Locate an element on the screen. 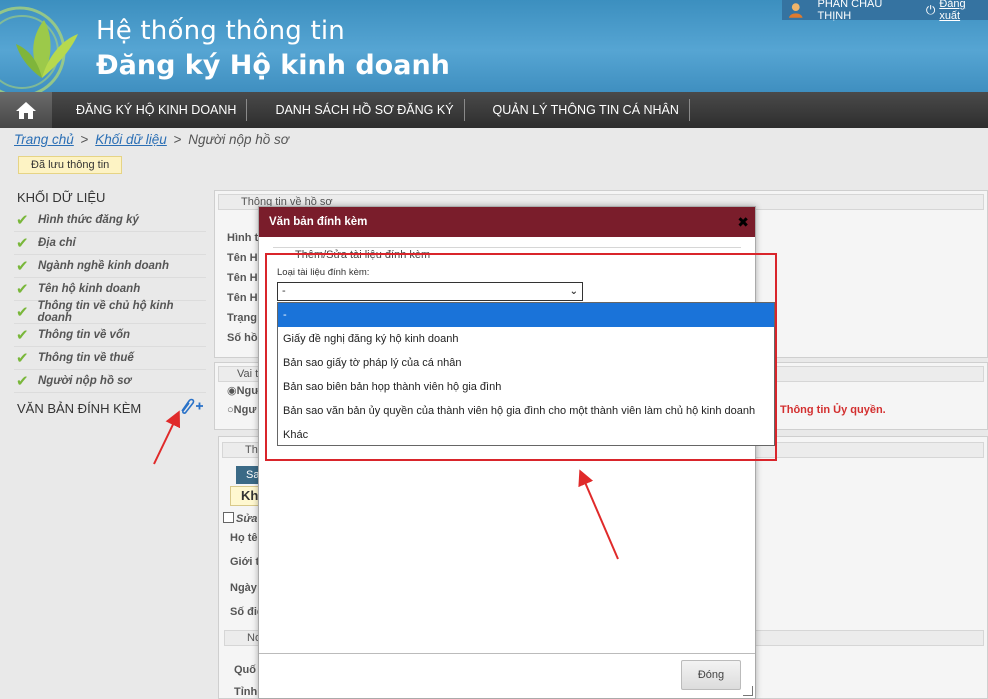  annotation-arrows is located at coordinates (386, 485).